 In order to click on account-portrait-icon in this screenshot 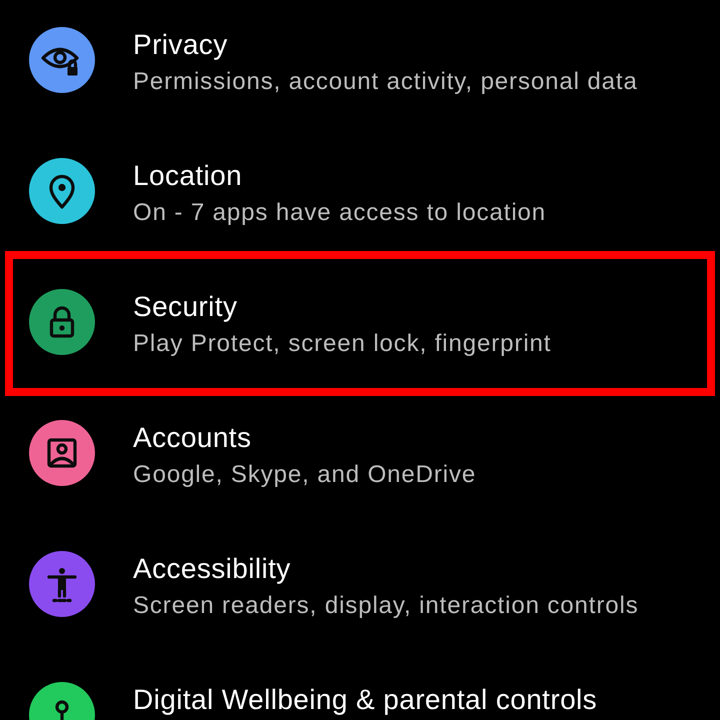, I will do `click(62, 453)`.